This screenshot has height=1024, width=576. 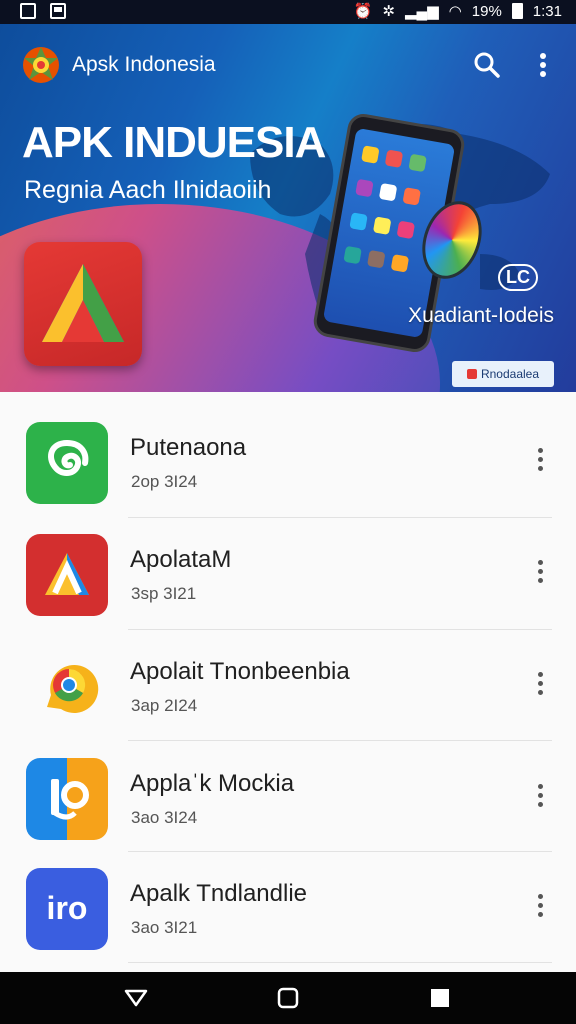 What do you see at coordinates (517, 11) in the screenshot?
I see `battery-icon` at bounding box center [517, 11].